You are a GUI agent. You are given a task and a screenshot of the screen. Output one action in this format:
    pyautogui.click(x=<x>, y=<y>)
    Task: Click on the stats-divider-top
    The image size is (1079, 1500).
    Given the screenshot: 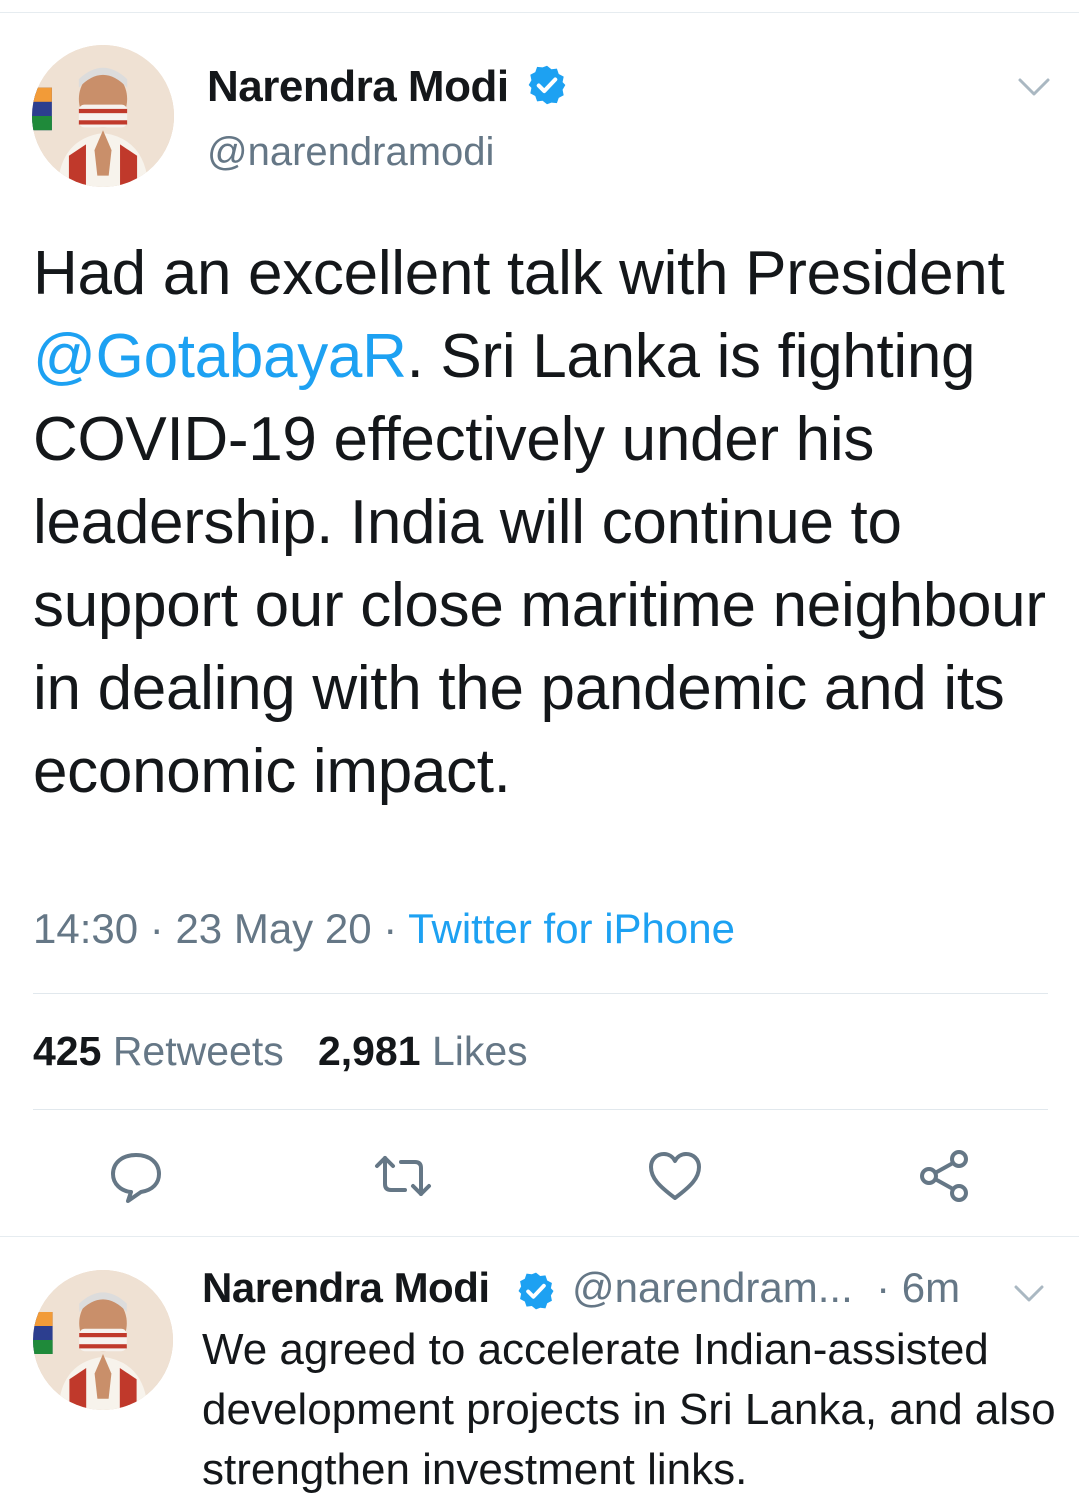 What is the action you would take?
    pyautogui.click(x=540, y=993)
    